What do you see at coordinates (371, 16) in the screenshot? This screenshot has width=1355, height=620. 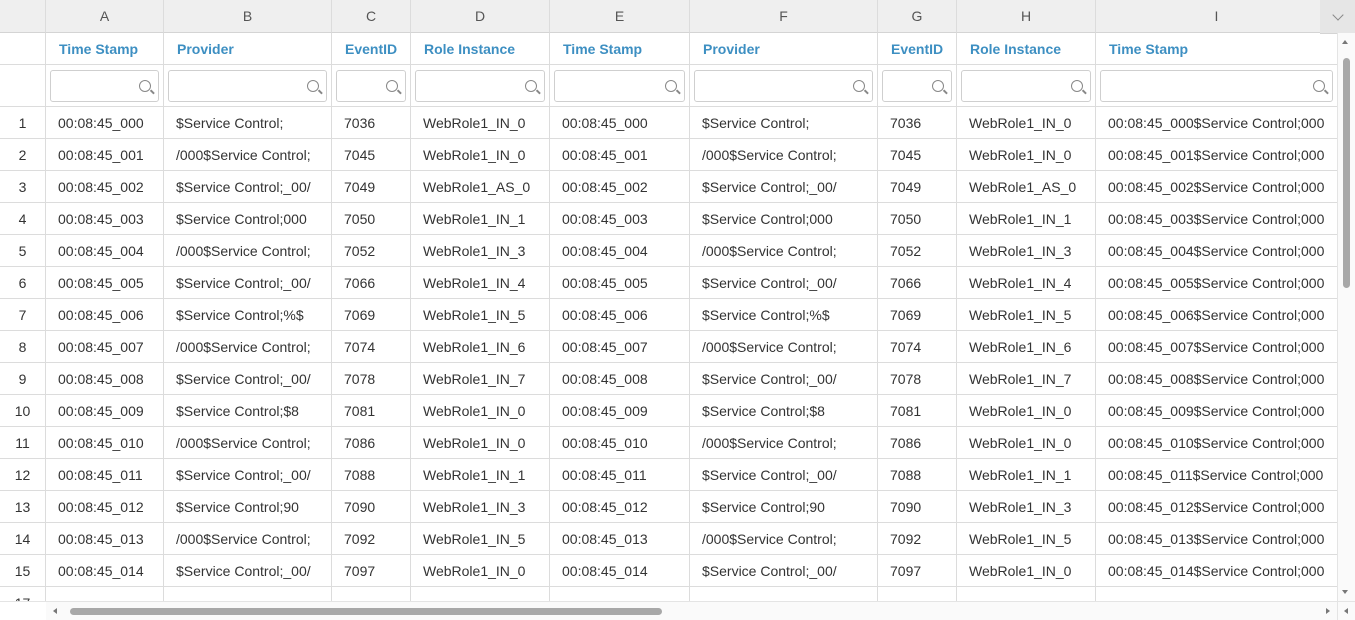 I see `column-letter-c: C` at bounding box center [371, 16].